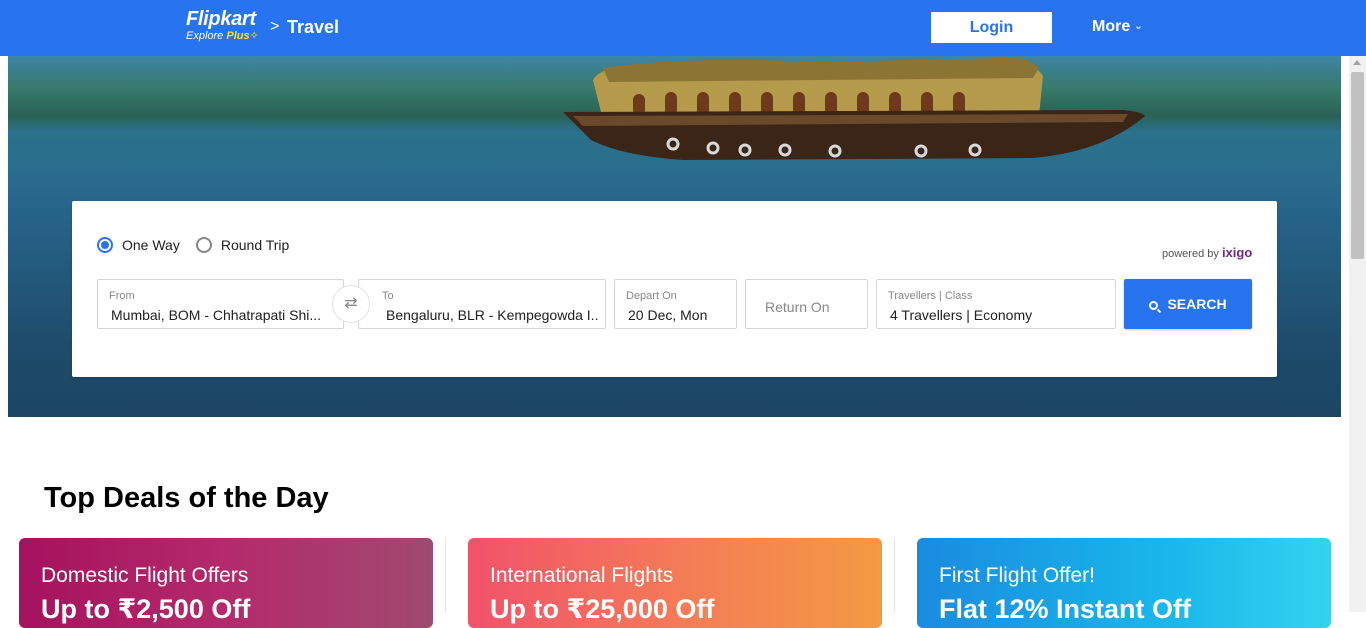  I want to click on deal-title: Domestic Flight Offers, so click(145, 575).